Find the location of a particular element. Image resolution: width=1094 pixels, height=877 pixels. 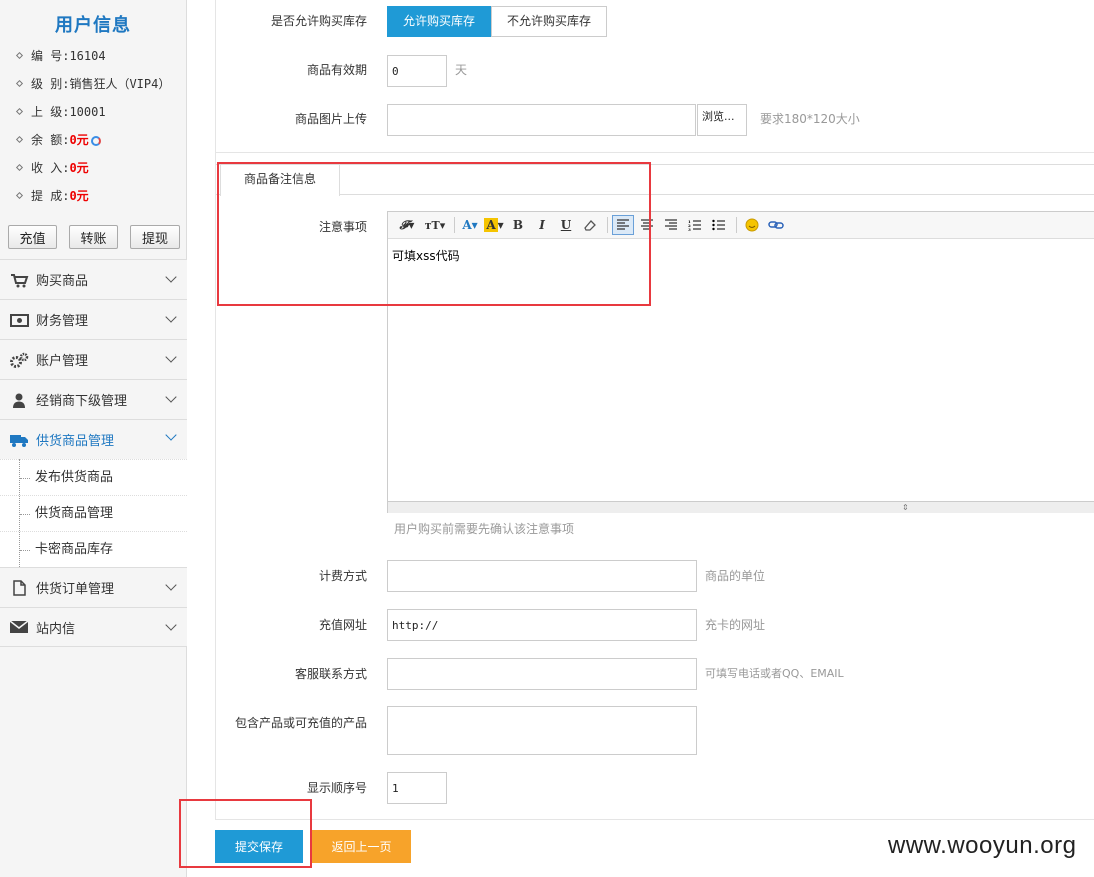

submenu-item-manage: 供货商品管理 is located at coordinates (93, 513).